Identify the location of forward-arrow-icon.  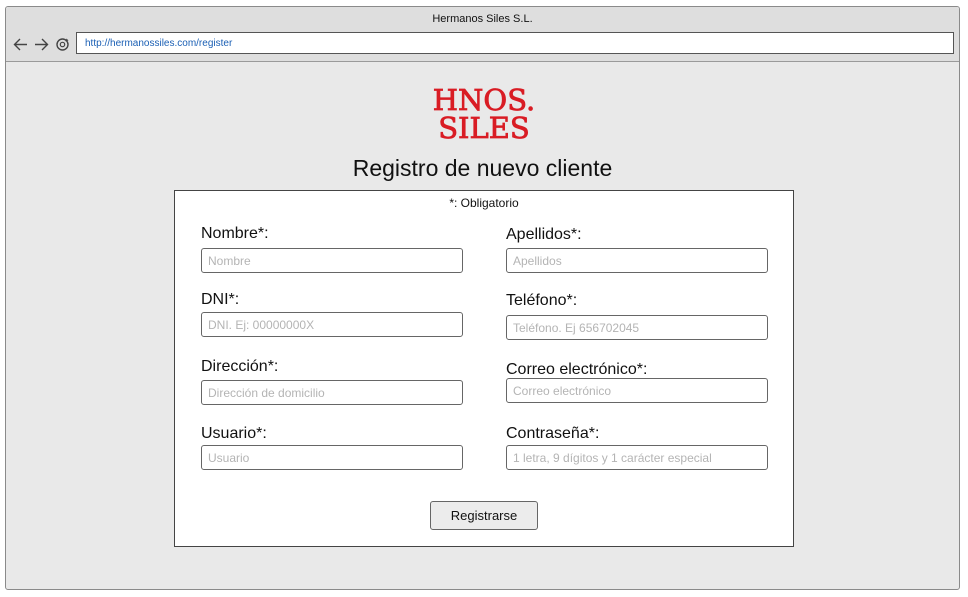
(41, 44).